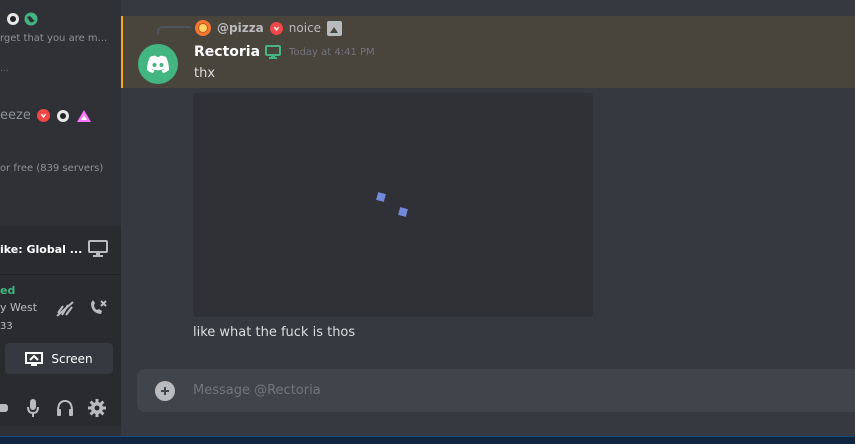 Image resolution: width=855 pixels, height=444 pixels. What do you see at coordinates (335, 28) in the screenshot?
I see `image-icon` at bounding box center [335, 28].